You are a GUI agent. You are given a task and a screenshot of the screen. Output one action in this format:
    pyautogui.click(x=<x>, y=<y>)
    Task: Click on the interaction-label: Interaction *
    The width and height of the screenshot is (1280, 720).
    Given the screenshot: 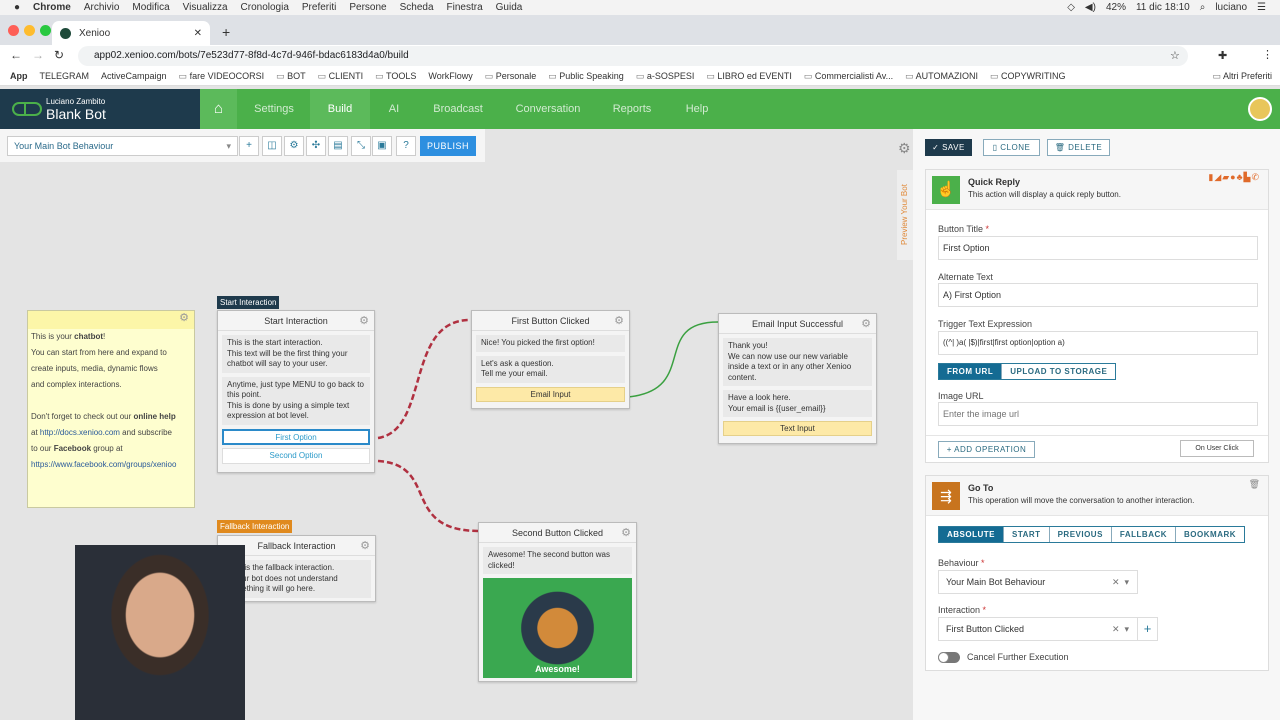 What is the action you would take?
    pyautogui.click(x=962, y=610)
    